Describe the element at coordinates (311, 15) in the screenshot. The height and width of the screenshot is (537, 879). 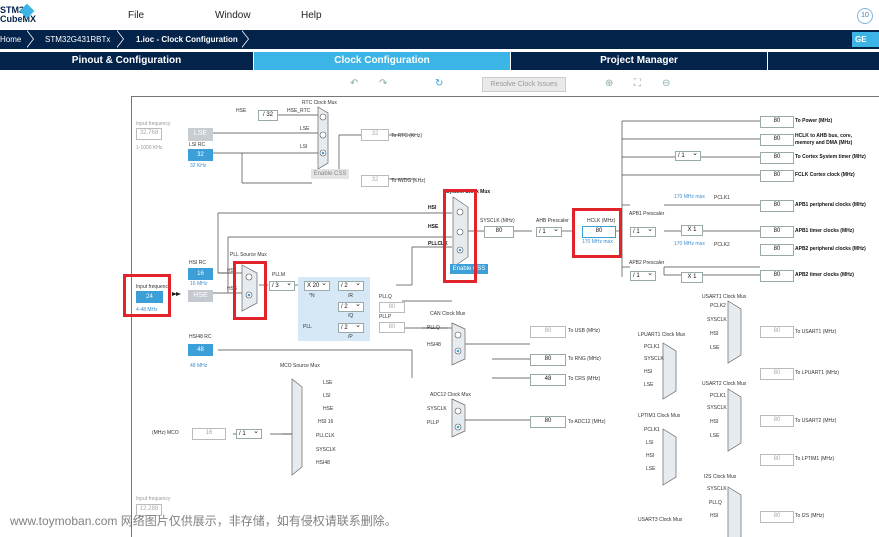
I see `menu-help: Help` at that location.